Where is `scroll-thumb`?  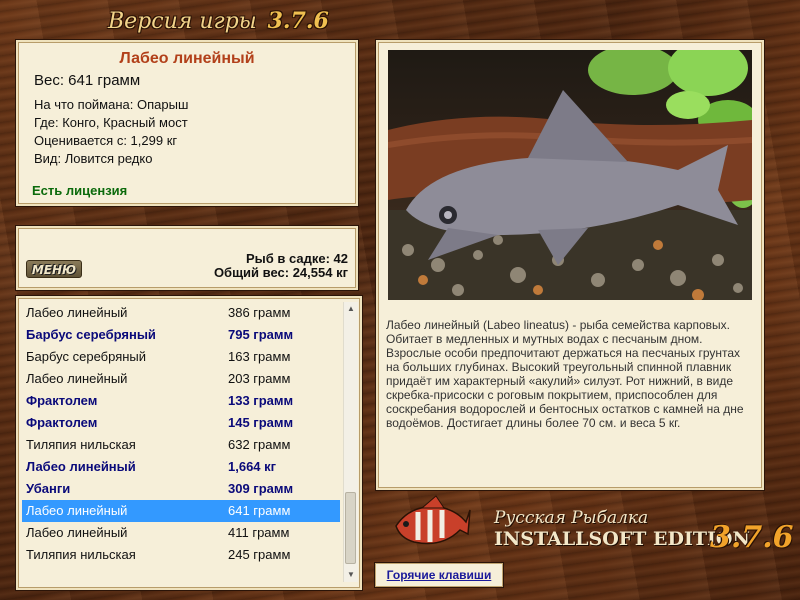 scroll-thumb is located at coordinates (350, 528).